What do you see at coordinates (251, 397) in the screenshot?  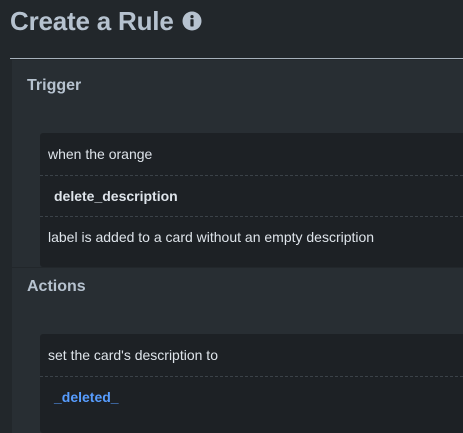 I see `action-value-row: _deleted_` at bounding box center [251, 397].